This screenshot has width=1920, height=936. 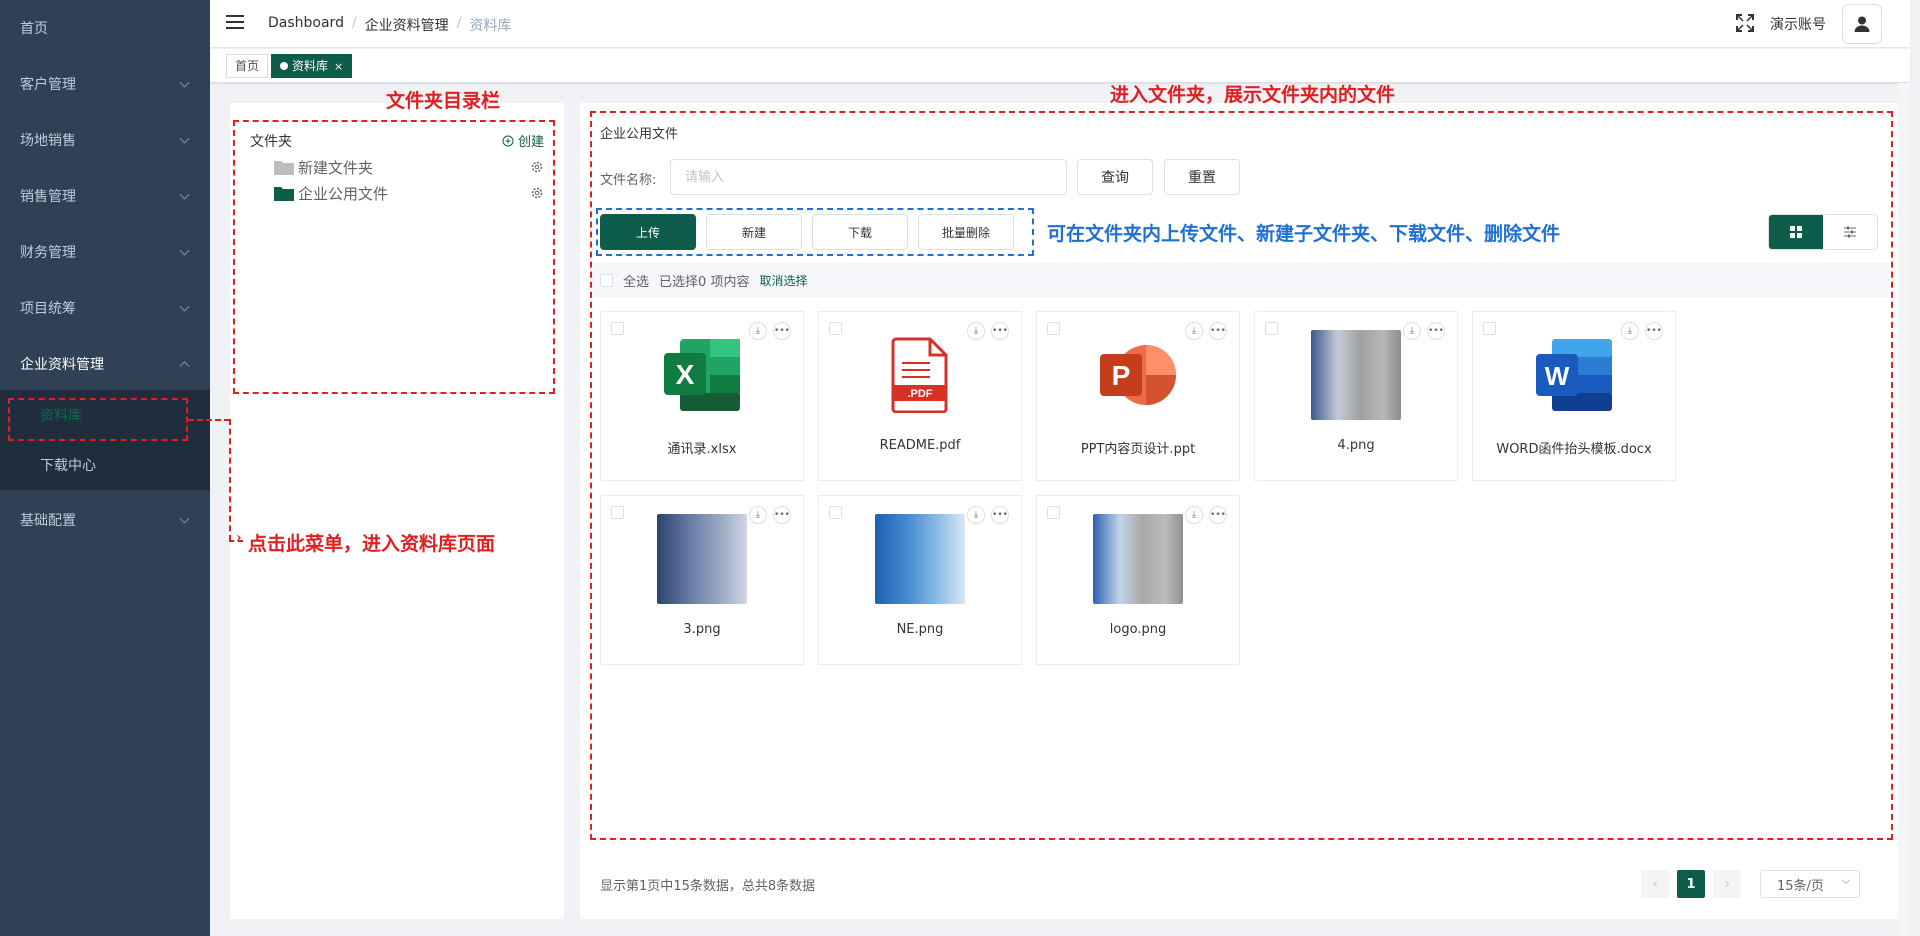 What do you see at coordinates (306, 25) in the screenshot?
I see `breadcrumb-item: Dashboard` at bounding box center [306, 25].